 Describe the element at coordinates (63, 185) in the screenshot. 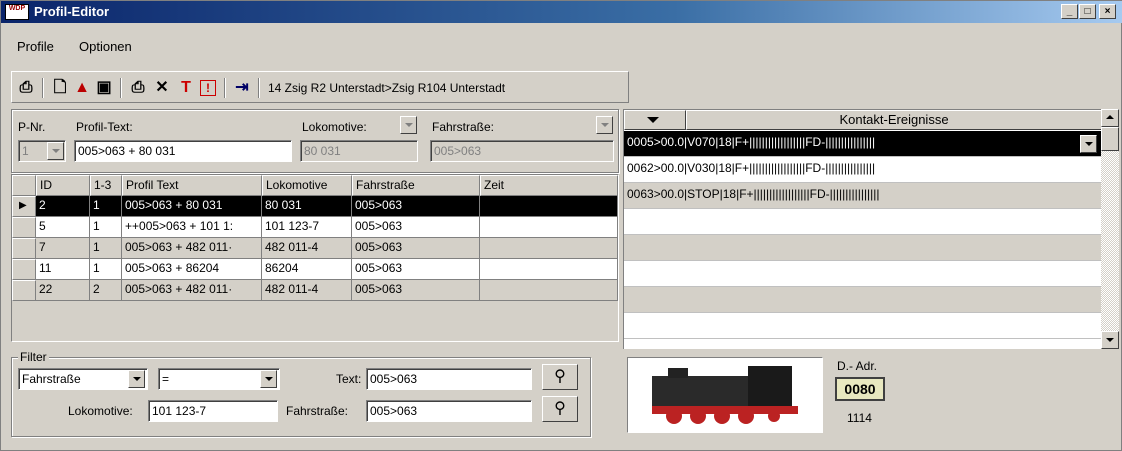

I see `col-header-id: ID` at that location.